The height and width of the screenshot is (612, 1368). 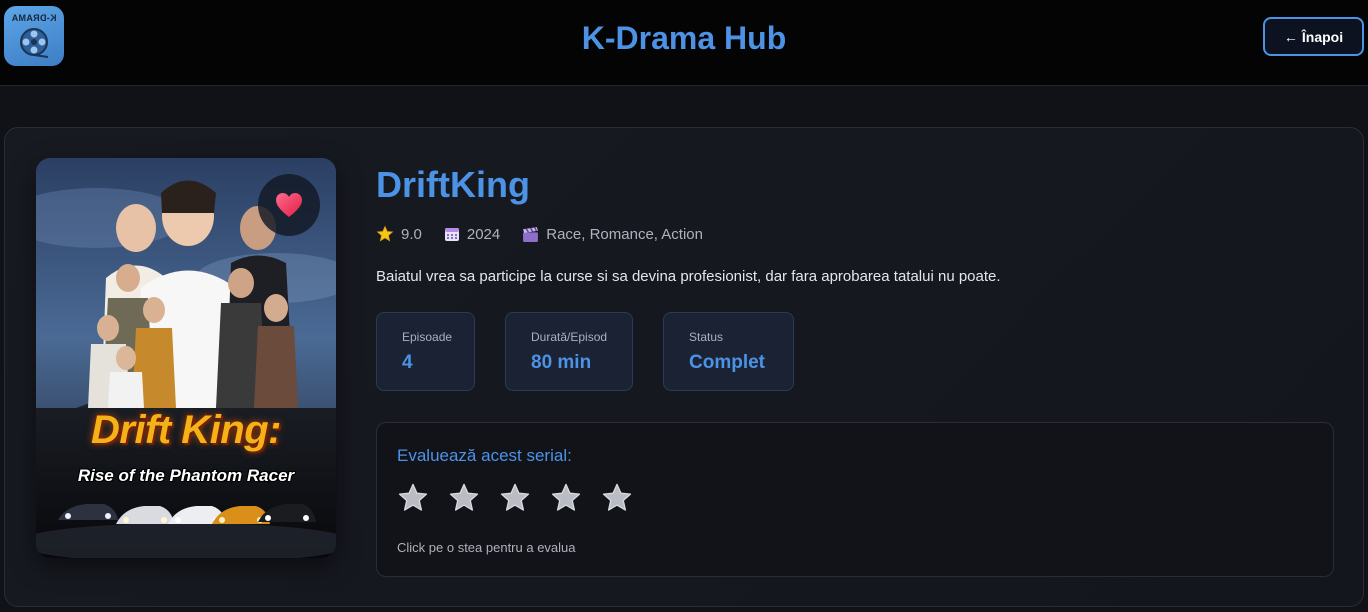 I want to click on status-label: Status, so click(x=706, y=337).